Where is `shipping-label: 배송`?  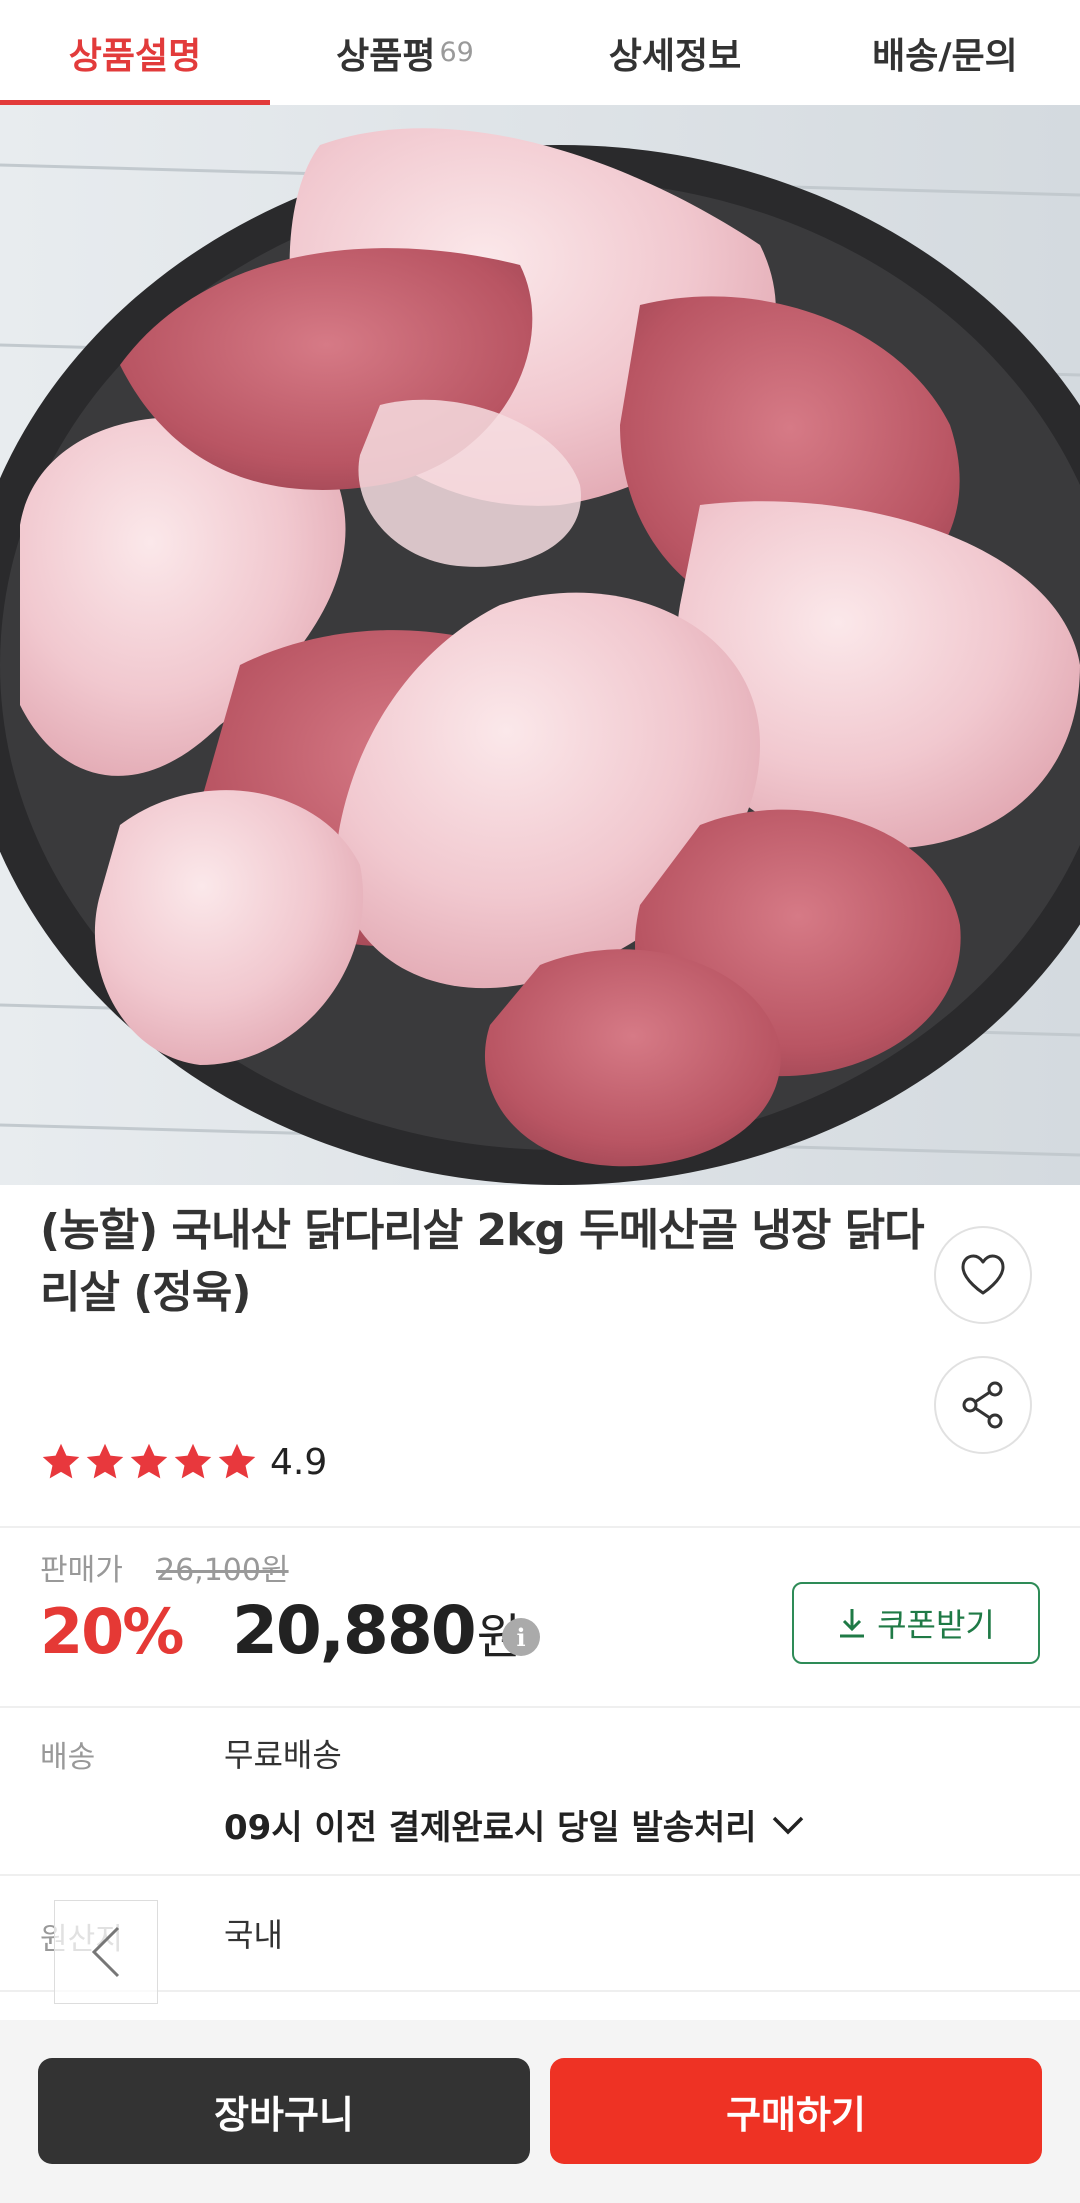 shipping-label: 배송 is located at coordinates (68, 1757).